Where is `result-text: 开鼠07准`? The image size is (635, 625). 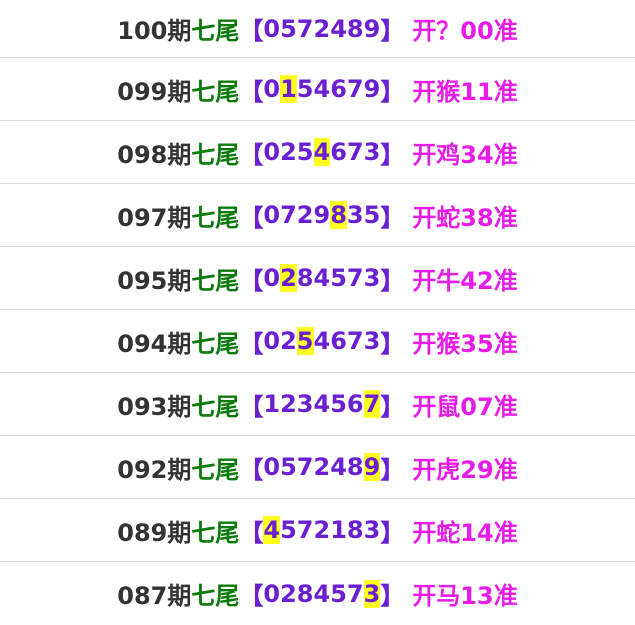
result-text: 开鼠07准 is located at coordinates (465, 406).